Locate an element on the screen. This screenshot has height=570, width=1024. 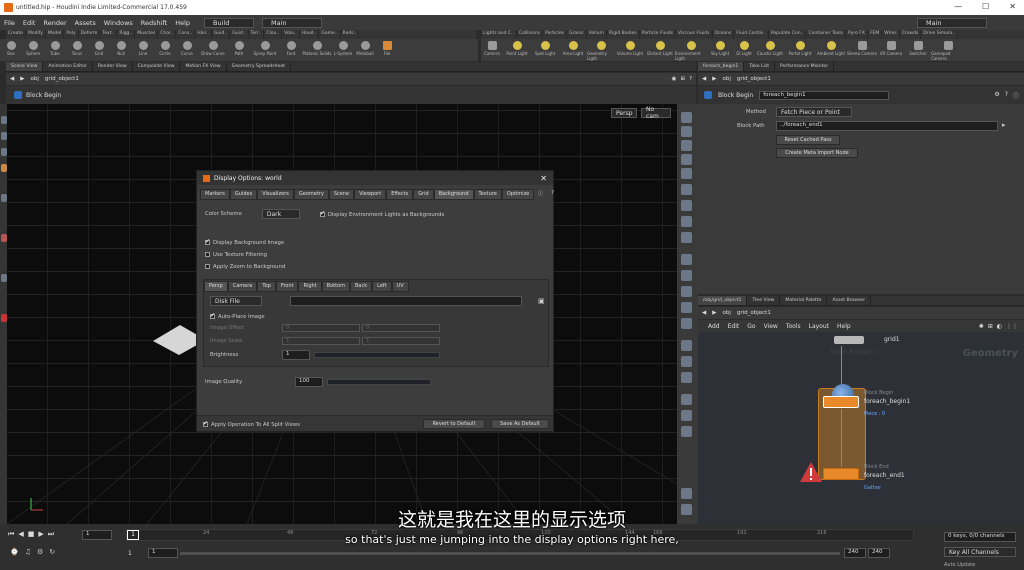
maximize-button: ☐ is located at coordinates (985, 6).